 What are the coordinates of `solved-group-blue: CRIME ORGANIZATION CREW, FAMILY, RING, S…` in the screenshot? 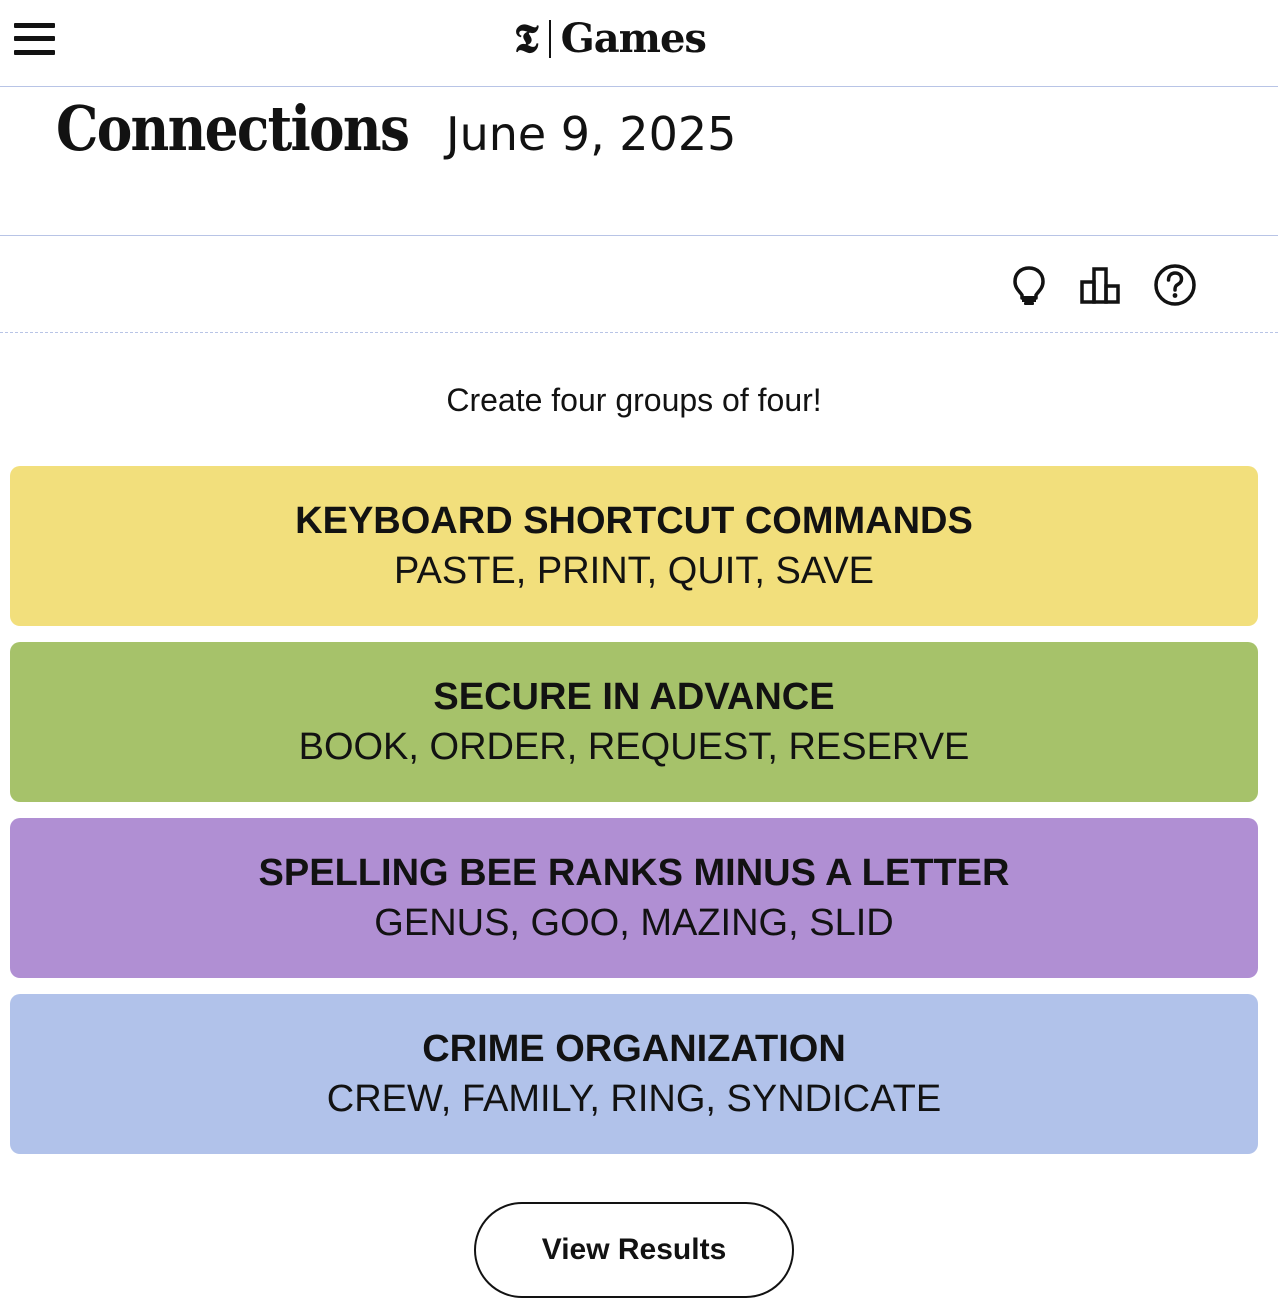 It's located at (634, 1074).